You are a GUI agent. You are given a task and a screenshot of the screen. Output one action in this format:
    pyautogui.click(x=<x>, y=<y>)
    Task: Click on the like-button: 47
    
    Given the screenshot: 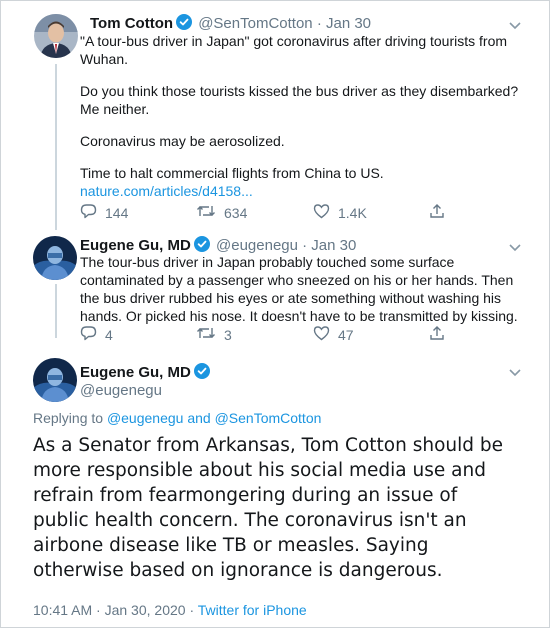 What is the action you would take?
    pyautogui.click(x=333, y=334)
    